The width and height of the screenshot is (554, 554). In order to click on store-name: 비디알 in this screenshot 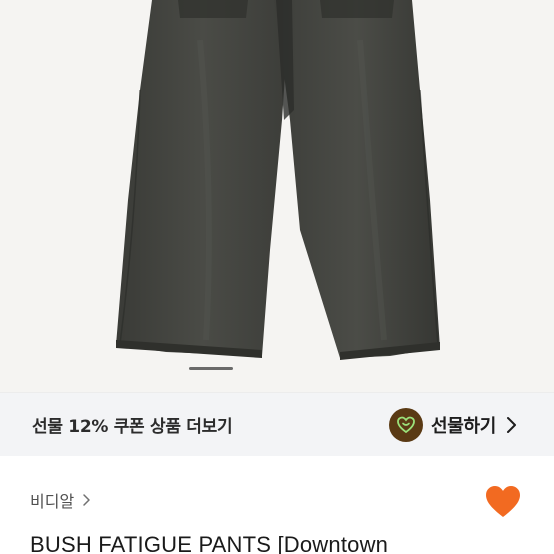, I will do `click(52, 501)`.